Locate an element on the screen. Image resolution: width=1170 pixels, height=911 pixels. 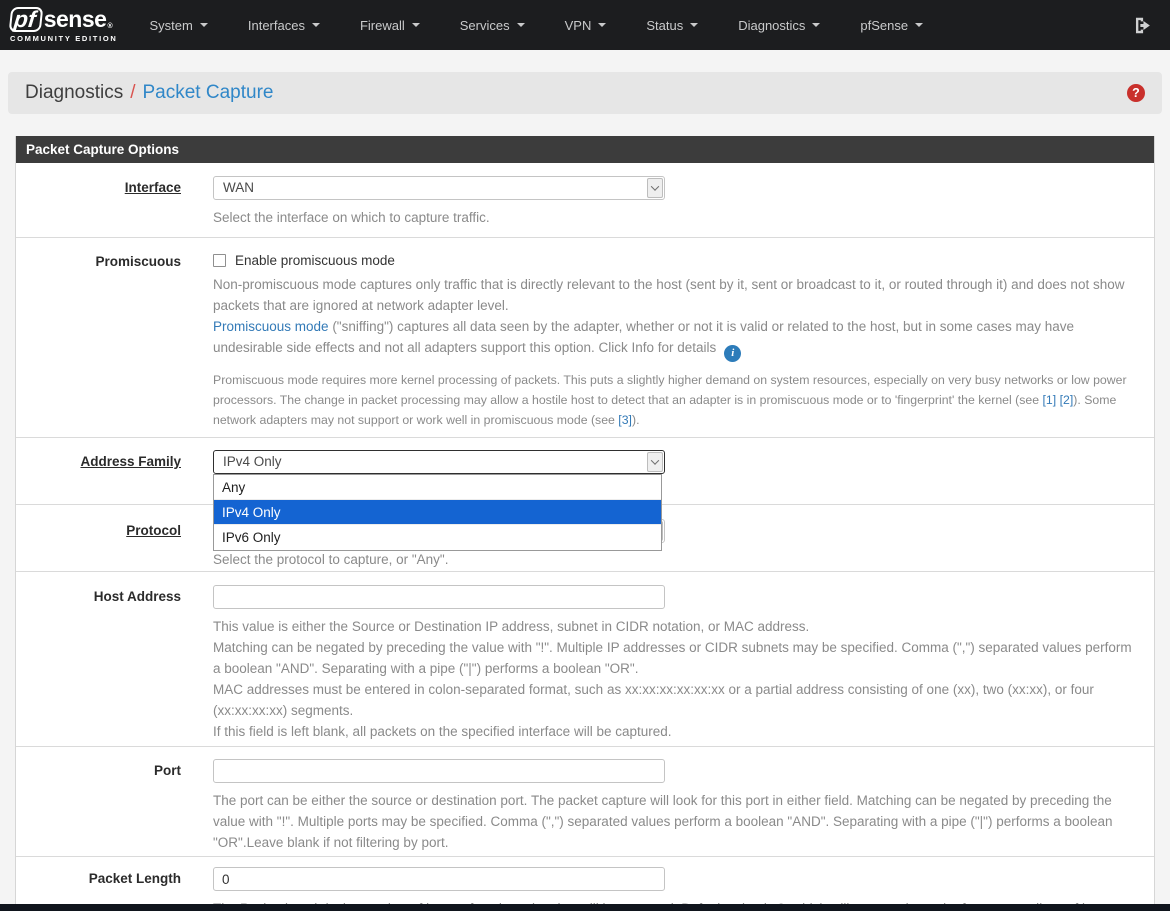
host-address-input is located at coordinates (439, 597).